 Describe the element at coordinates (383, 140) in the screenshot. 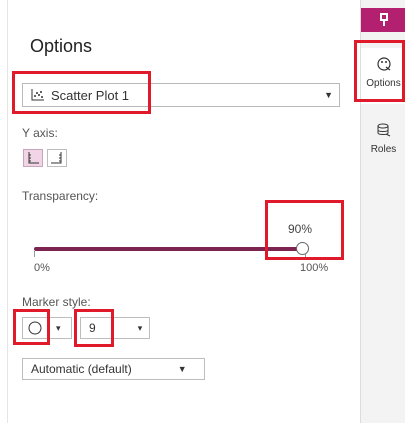

I see `rail-item-roles: Roles` at that location.